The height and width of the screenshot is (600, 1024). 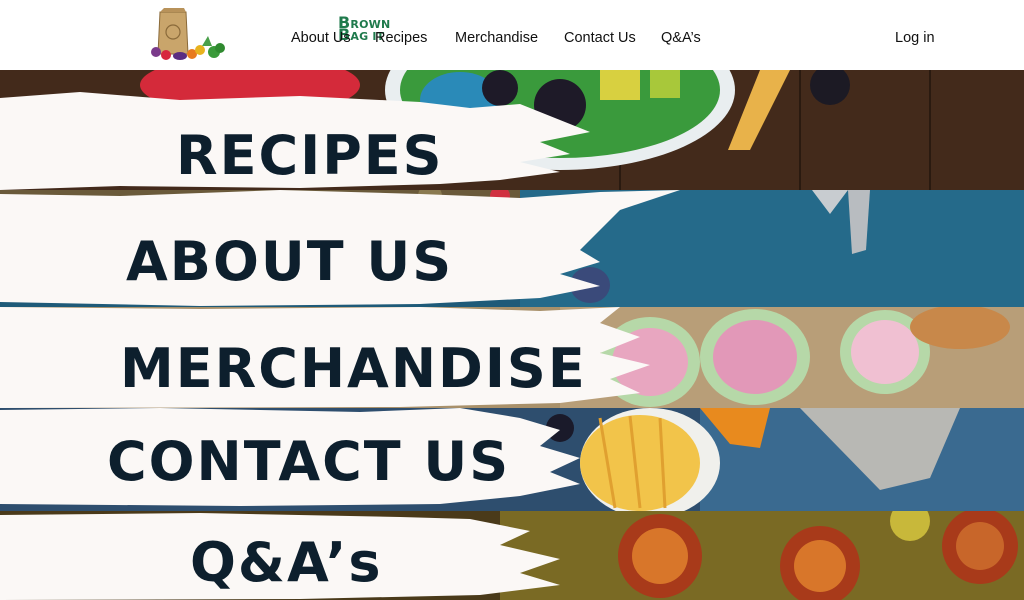 I want to click on nav-recipes: Recipes, so click(x=401, y=38).